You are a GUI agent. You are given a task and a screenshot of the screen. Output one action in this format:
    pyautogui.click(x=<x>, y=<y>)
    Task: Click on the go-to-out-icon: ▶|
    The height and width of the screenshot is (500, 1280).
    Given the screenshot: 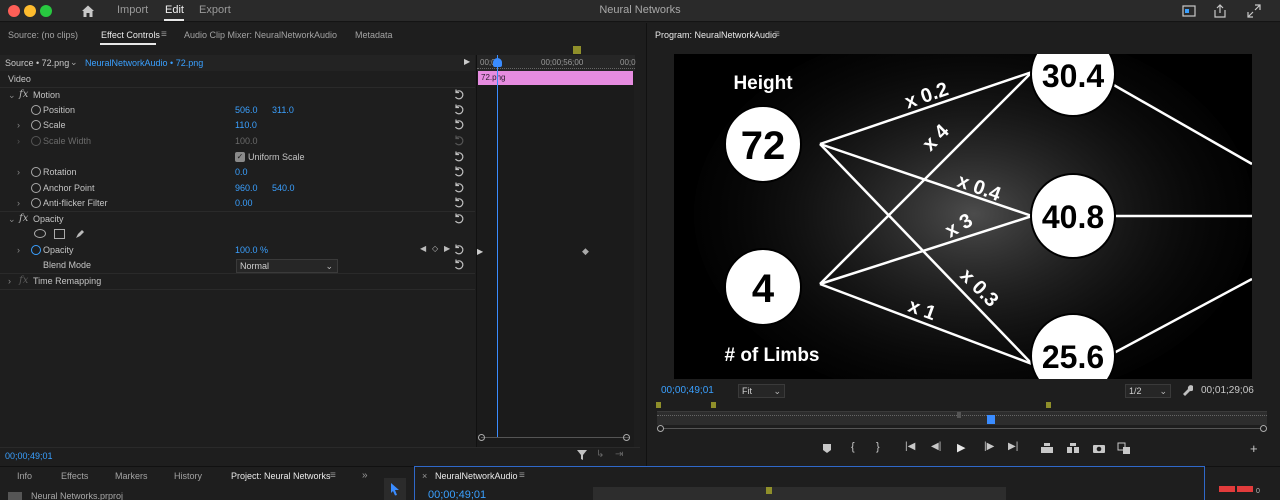 What is the action you would take?
    pyautogui.click(x=1015, y=448)
    